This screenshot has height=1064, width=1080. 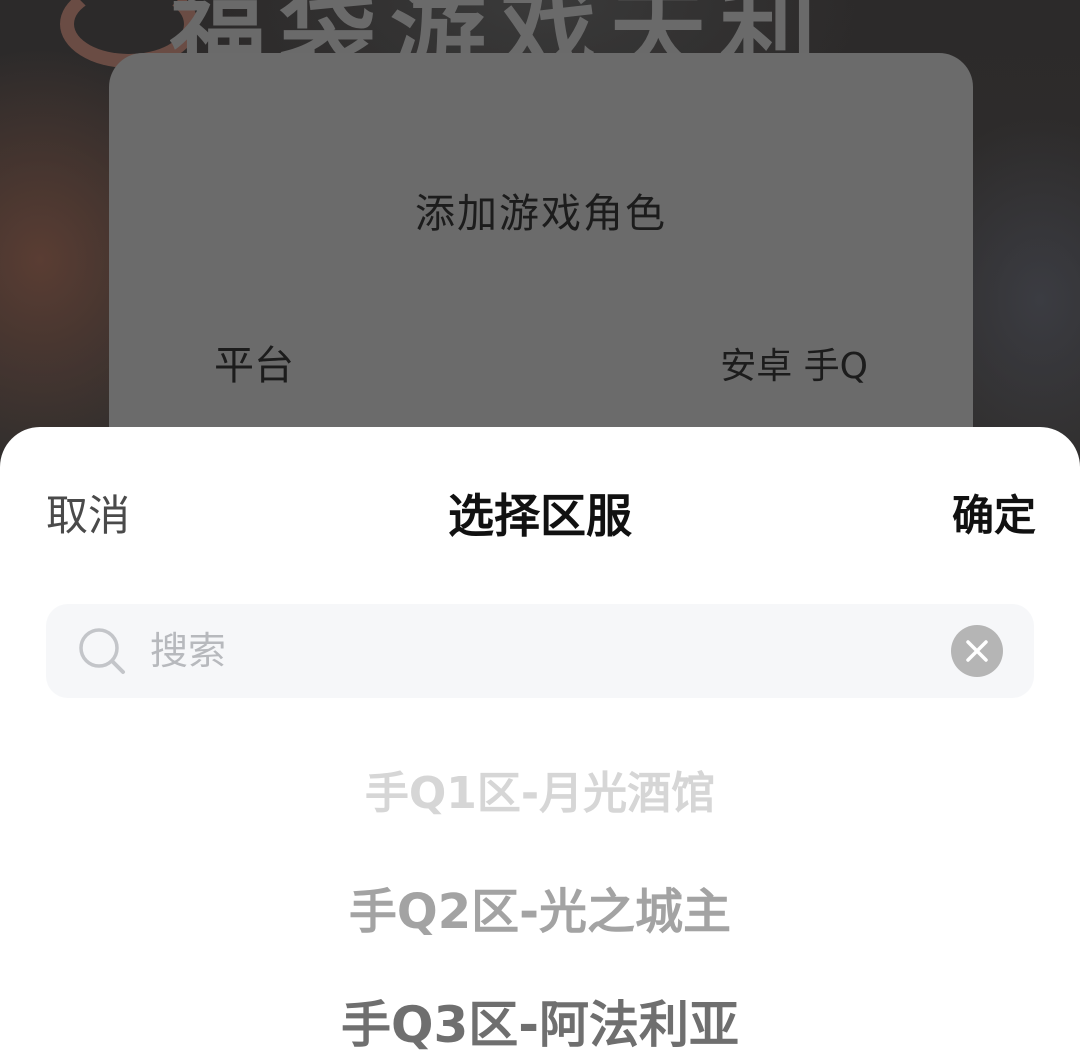 What do you see at coordinates (977, 651) in the screenshot?
I see `close-circle-icon` at bounding box center [977, 651].